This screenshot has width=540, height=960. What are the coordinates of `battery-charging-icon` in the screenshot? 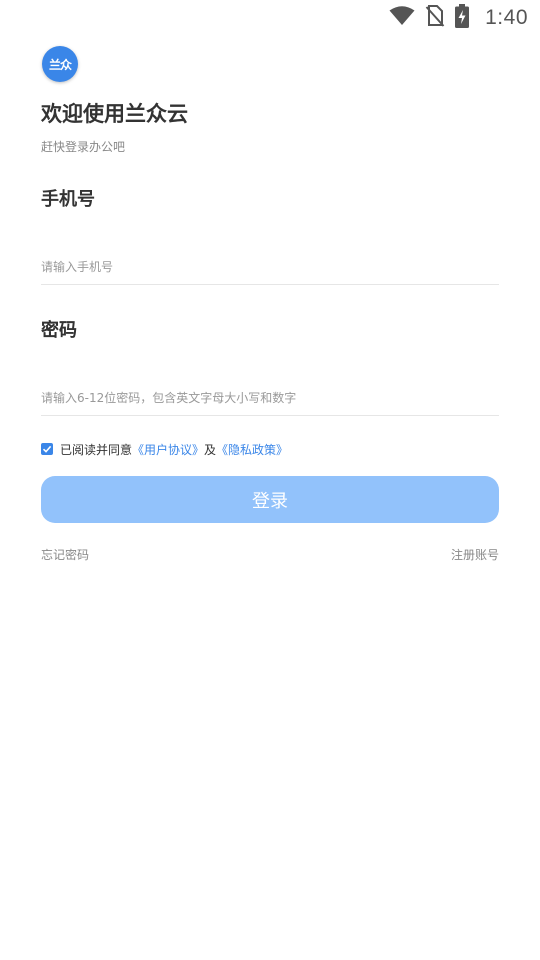 It's located at (462, 18).